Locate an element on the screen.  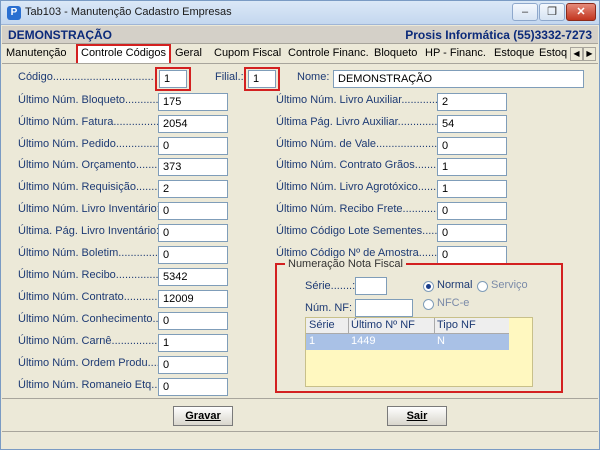
tab-estoq: Estoq is located at coordinates (552, 54).